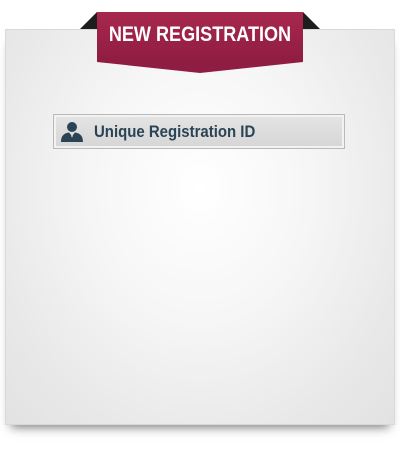 The image size is (400, 450). I want to click on ribbon-tail, so click(200, 67).